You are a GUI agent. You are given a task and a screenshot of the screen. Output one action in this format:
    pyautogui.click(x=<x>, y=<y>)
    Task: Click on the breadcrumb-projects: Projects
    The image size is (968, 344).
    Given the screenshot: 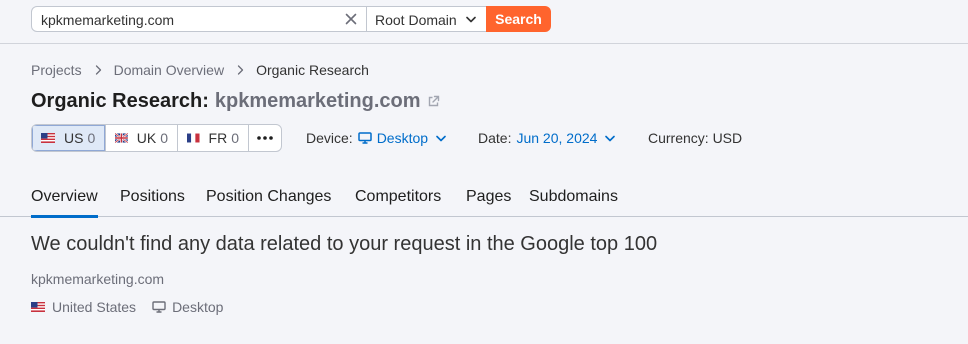 What is the action you would take?
    pyautogui.click(x=56, y=70)
    